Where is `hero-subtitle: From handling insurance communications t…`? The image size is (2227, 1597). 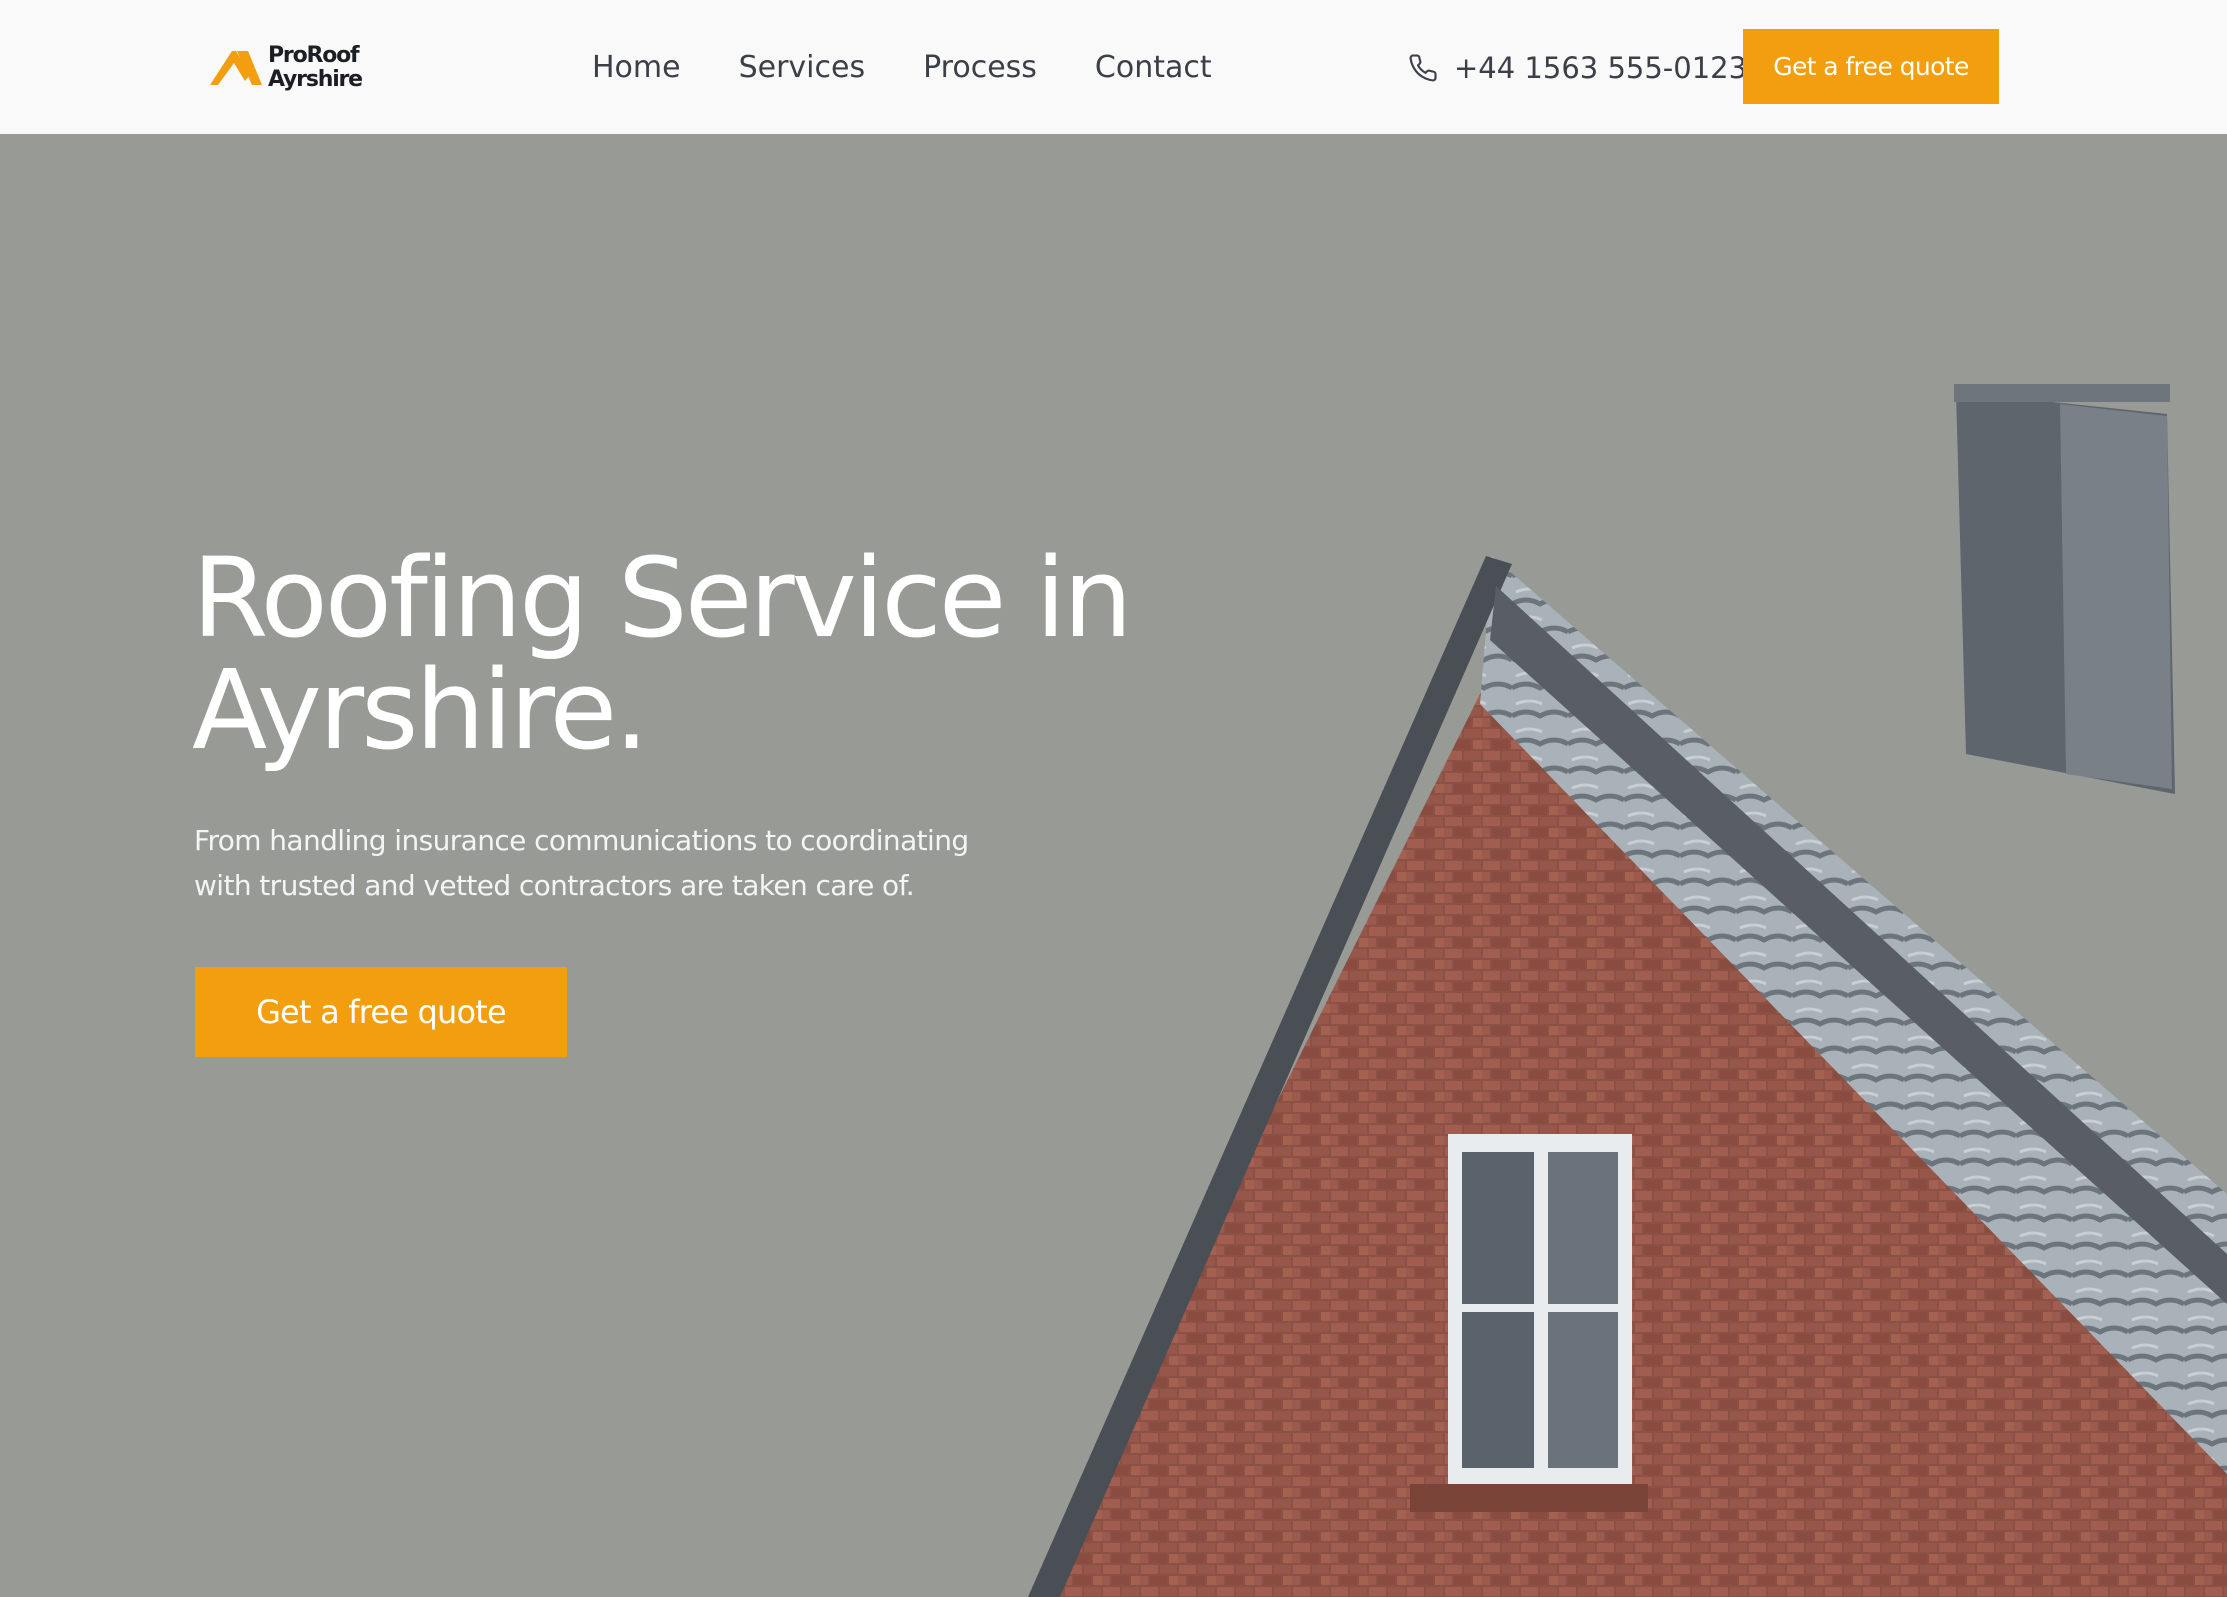 hero-subtitle: From handling insurance communications t… is located at coordinates (581, 863).